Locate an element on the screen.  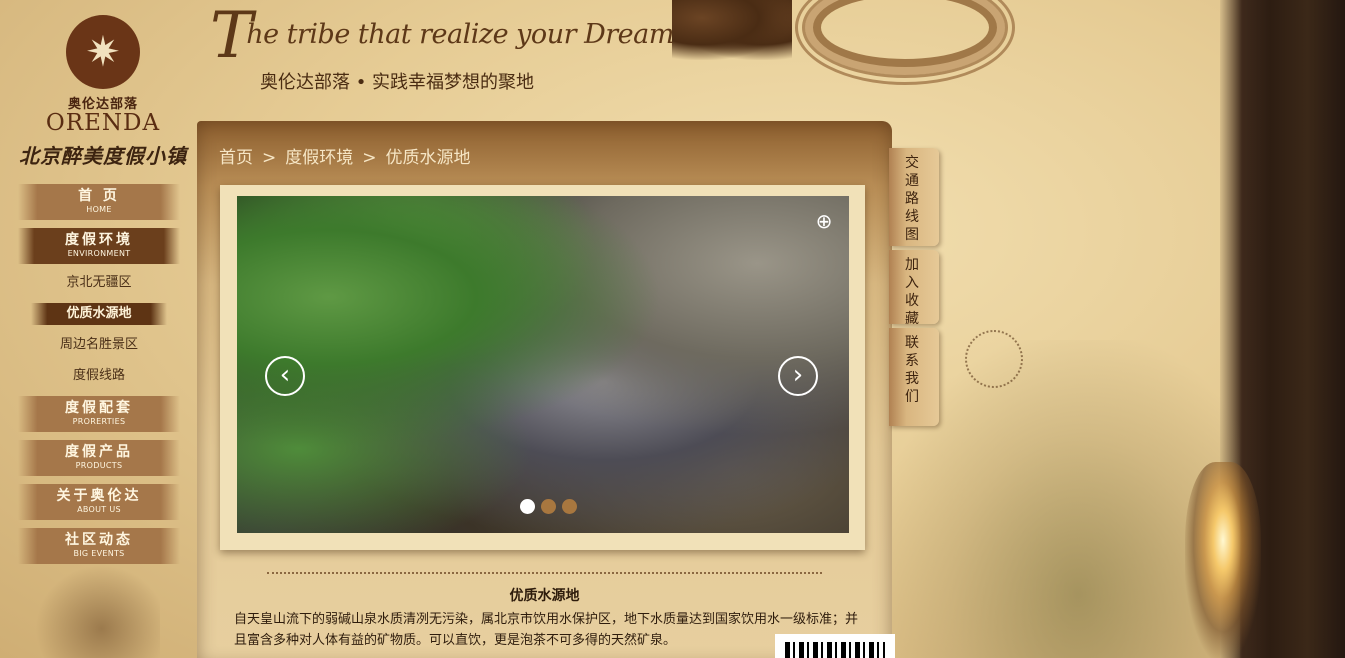
nav-events-label: 社区动态 is located at coordinates (99, 540).